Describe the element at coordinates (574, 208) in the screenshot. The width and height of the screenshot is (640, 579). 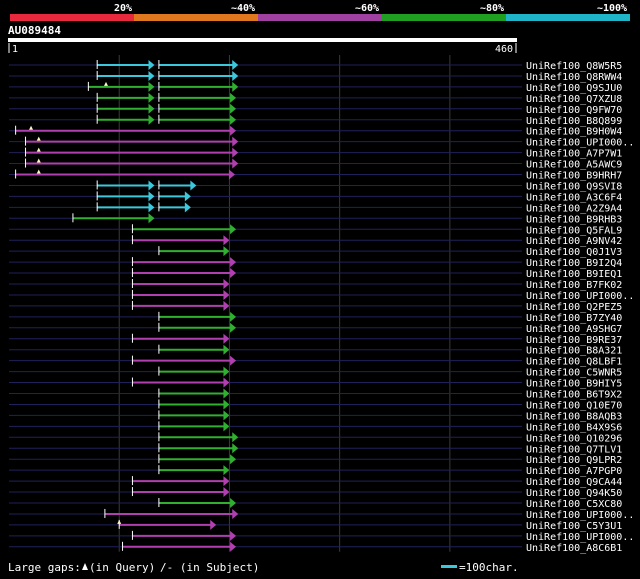
I see `hit-label: UniRef100_A2Z9A4` at that location.